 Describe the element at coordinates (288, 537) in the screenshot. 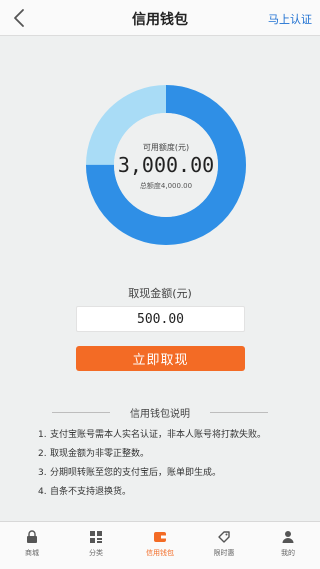

I see `person-icon` at that location.